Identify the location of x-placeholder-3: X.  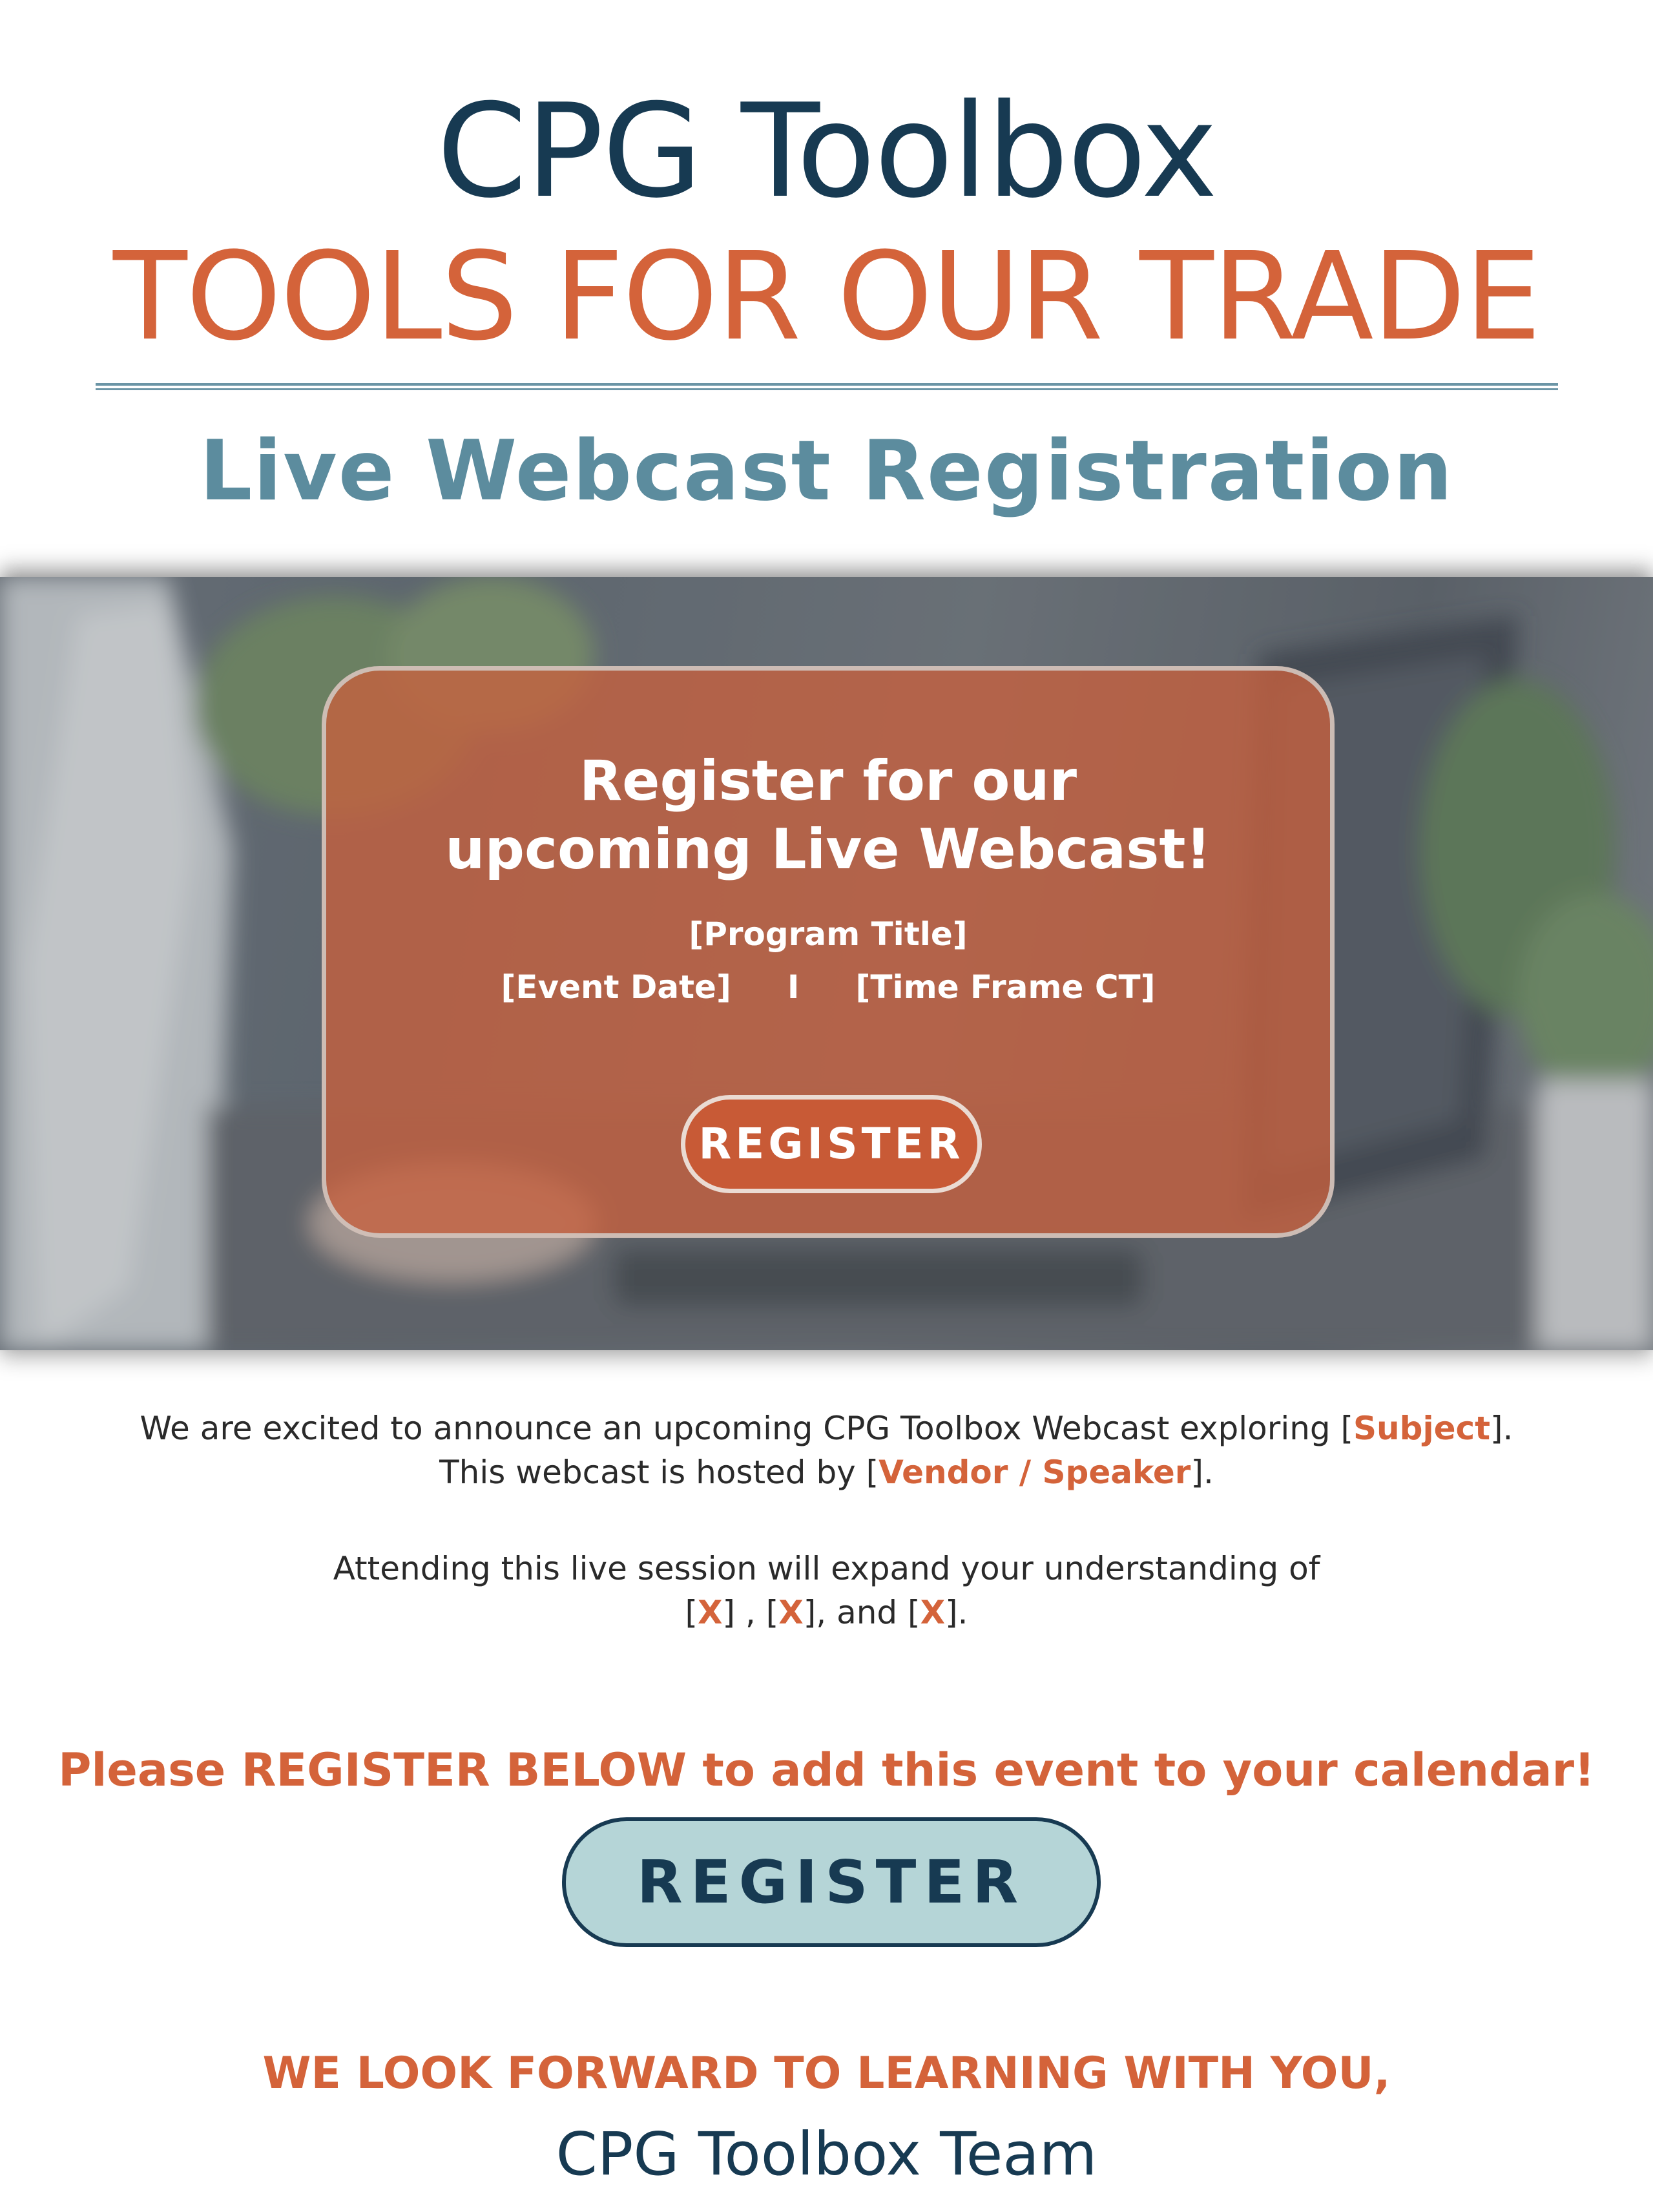
(933, 1612).